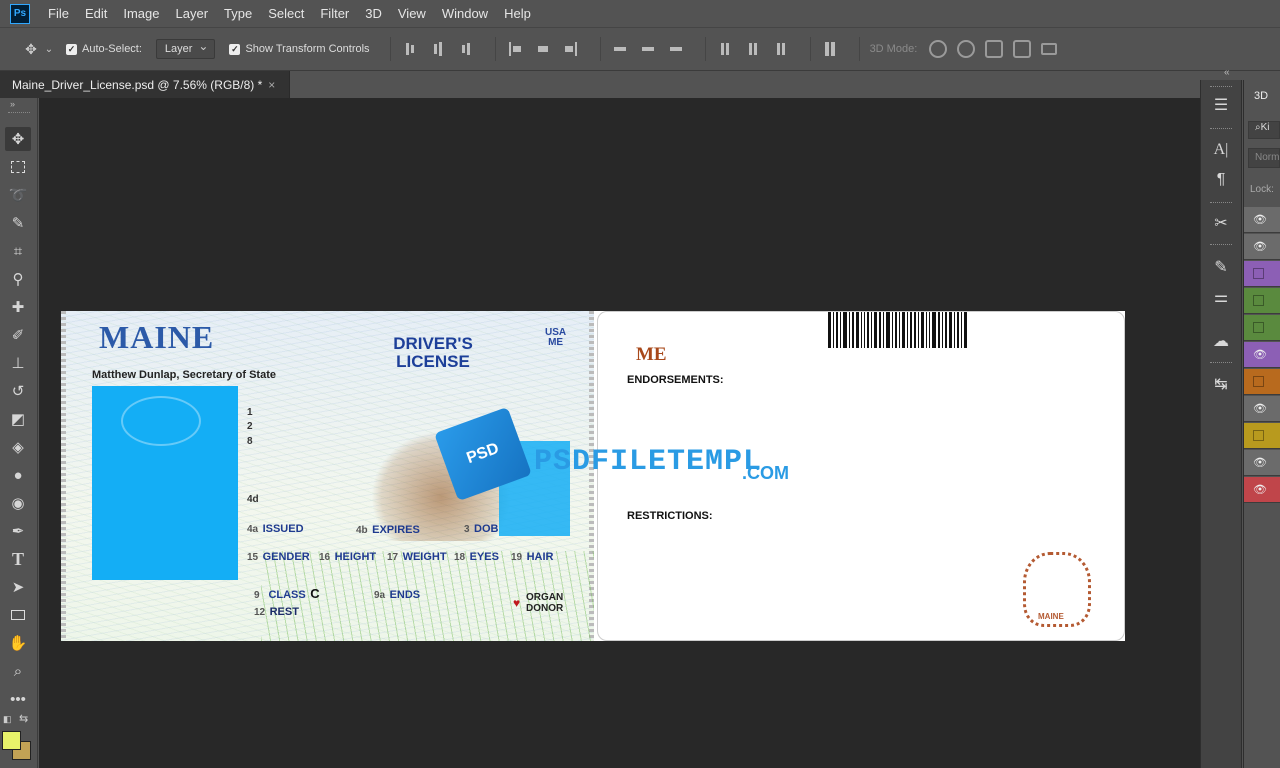  What do you see at coordinates (18, 615) in the screenshot?
I see `rectangle-tool-icon` at bounding box center [18, 615].